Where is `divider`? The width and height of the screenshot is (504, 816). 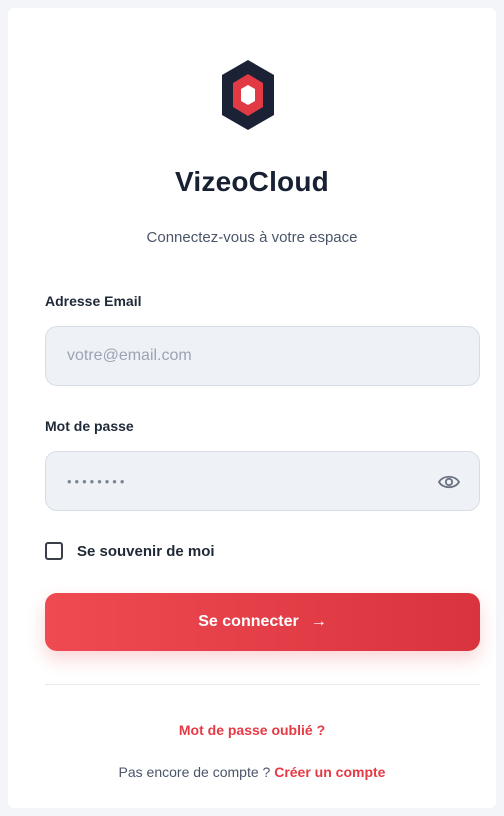
divider is located at coordinates (262, 684).